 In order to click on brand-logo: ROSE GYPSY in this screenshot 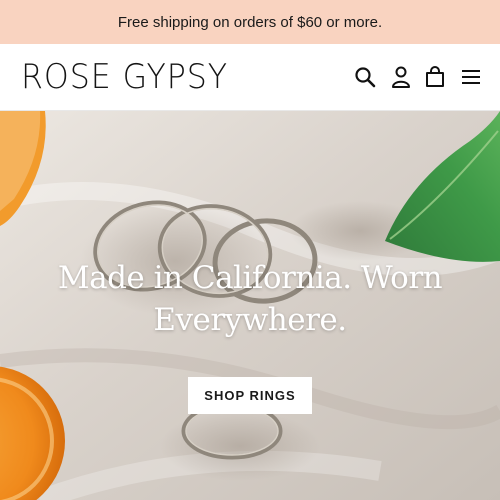, I will do `click(124, 77)`.